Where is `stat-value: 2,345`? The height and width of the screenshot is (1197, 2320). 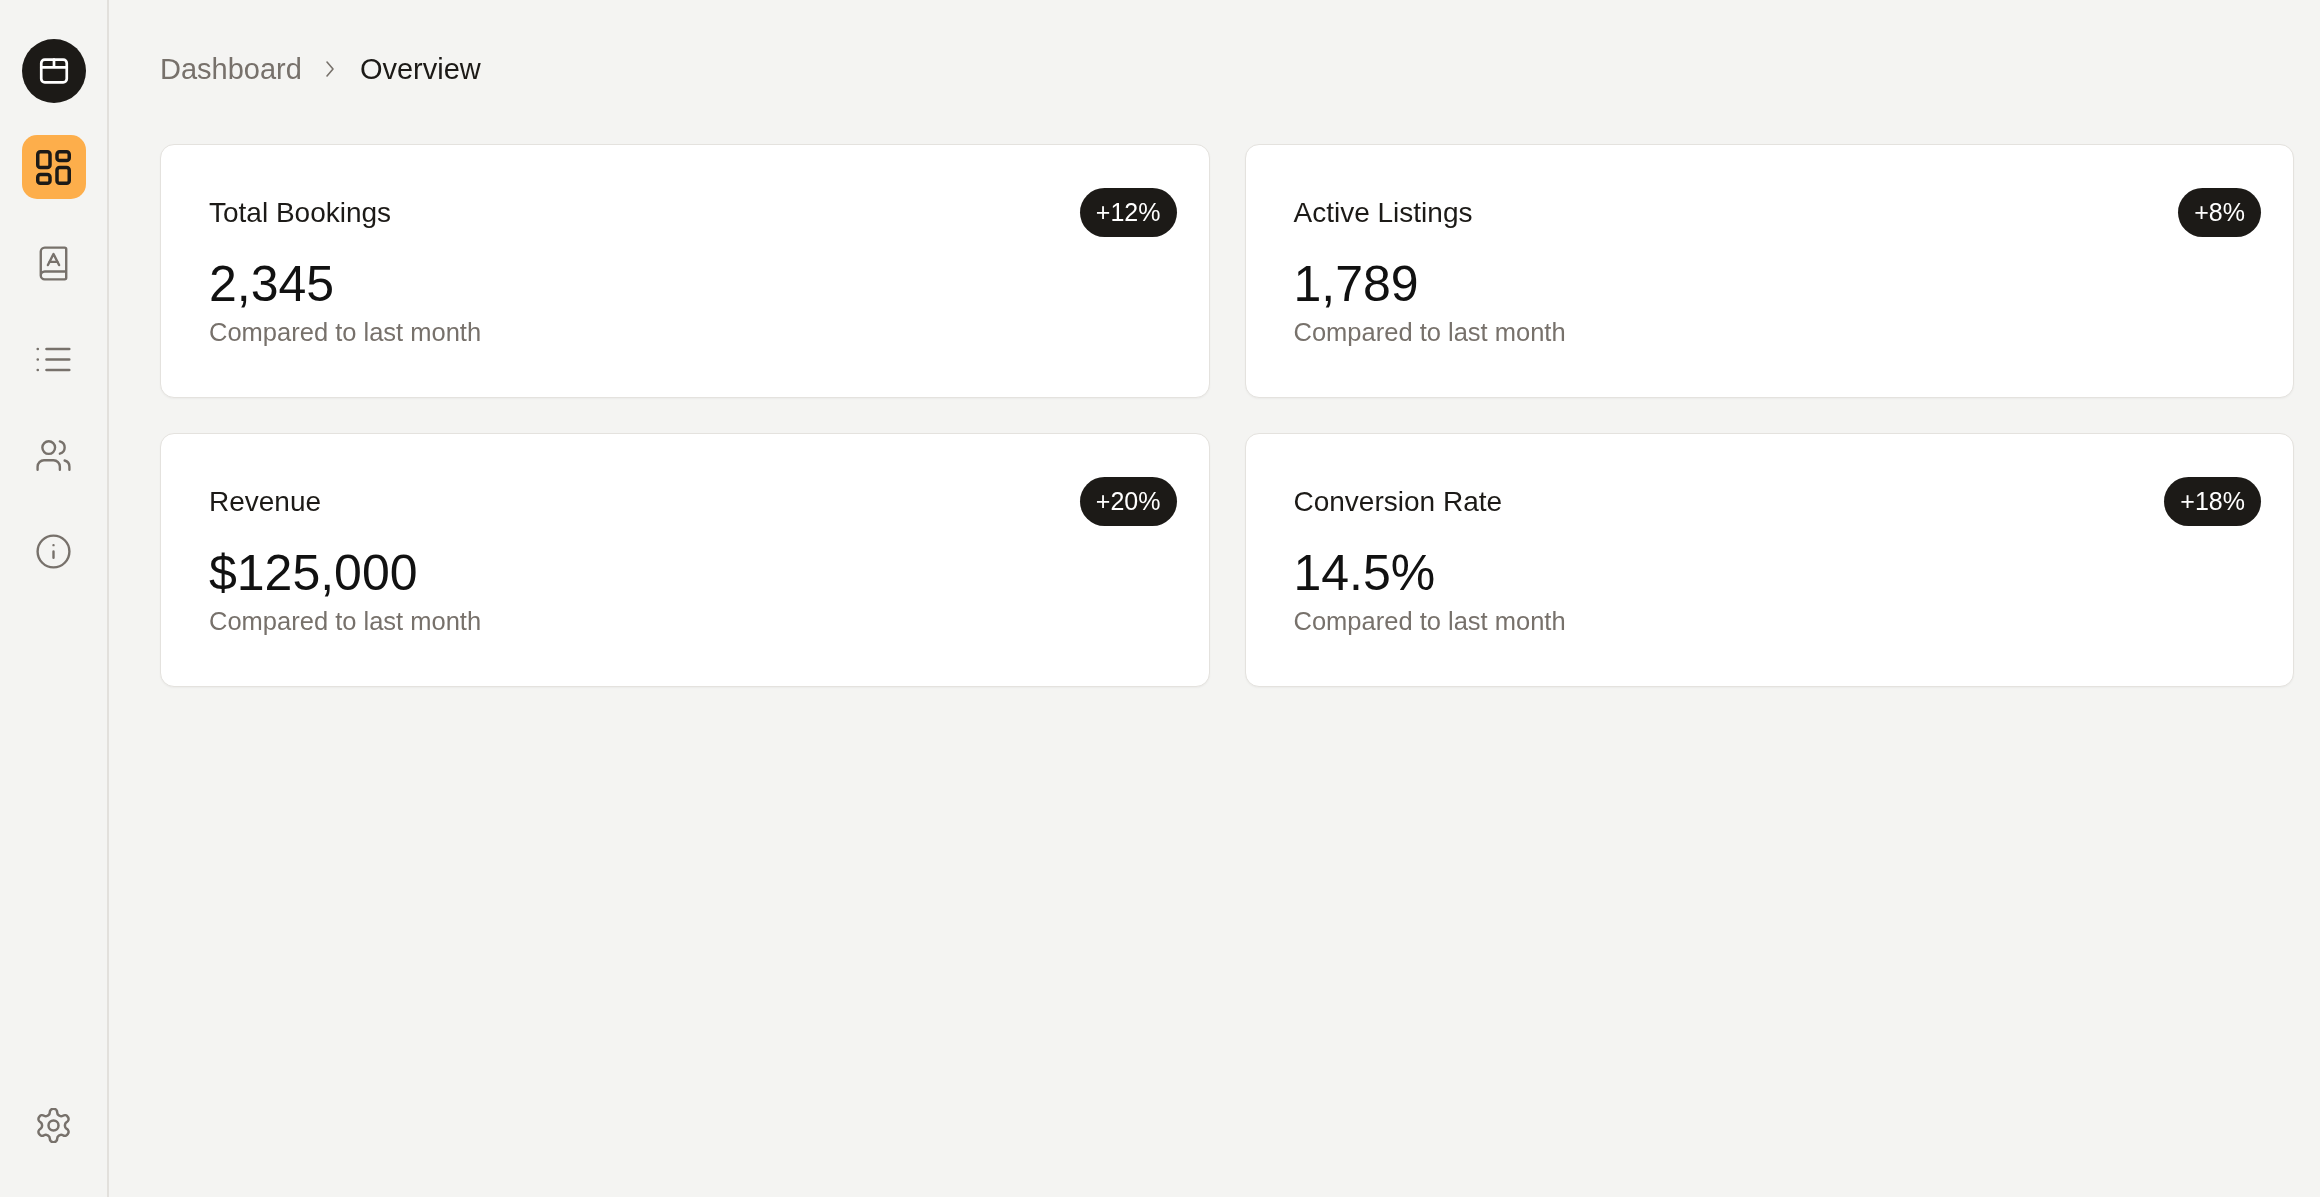
stat-value: 2,345 is located at coordinates (272, 284).